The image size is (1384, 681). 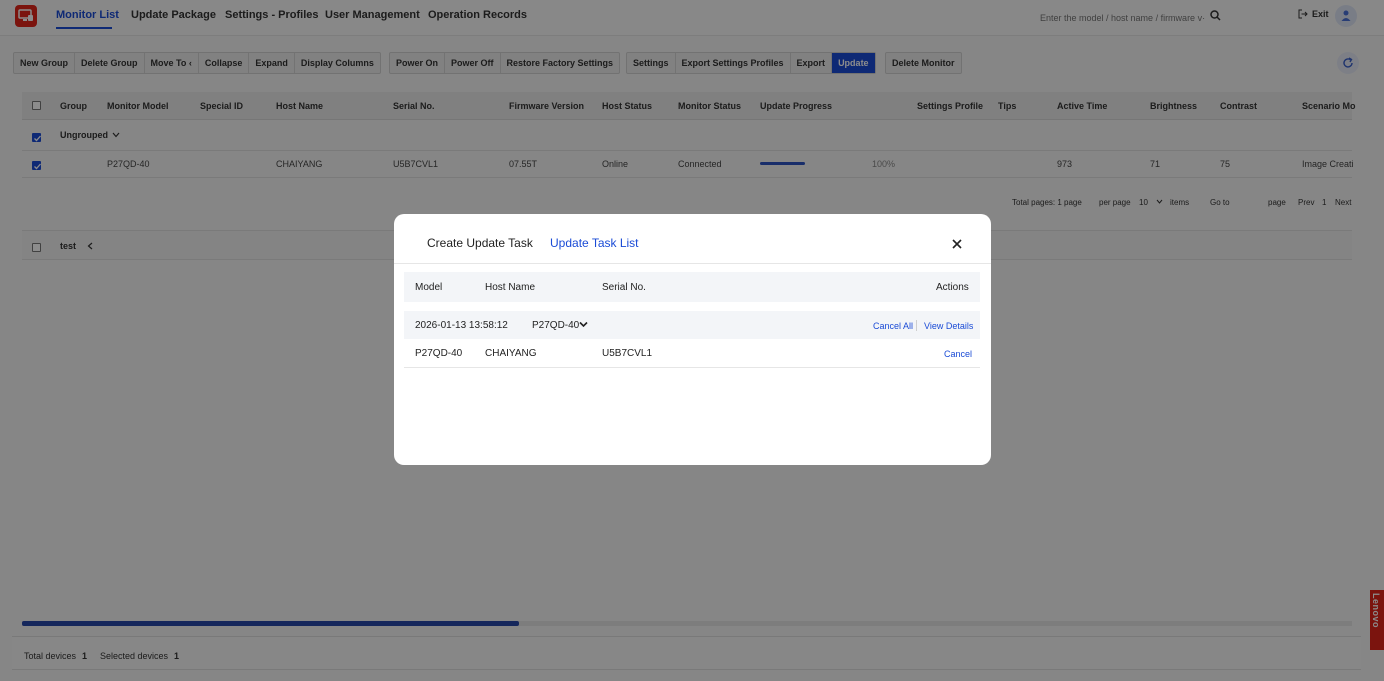 What do you see at coordinates (916, 325) in the screenshot?
I see `action-separator` at bounding box center [916, 325].